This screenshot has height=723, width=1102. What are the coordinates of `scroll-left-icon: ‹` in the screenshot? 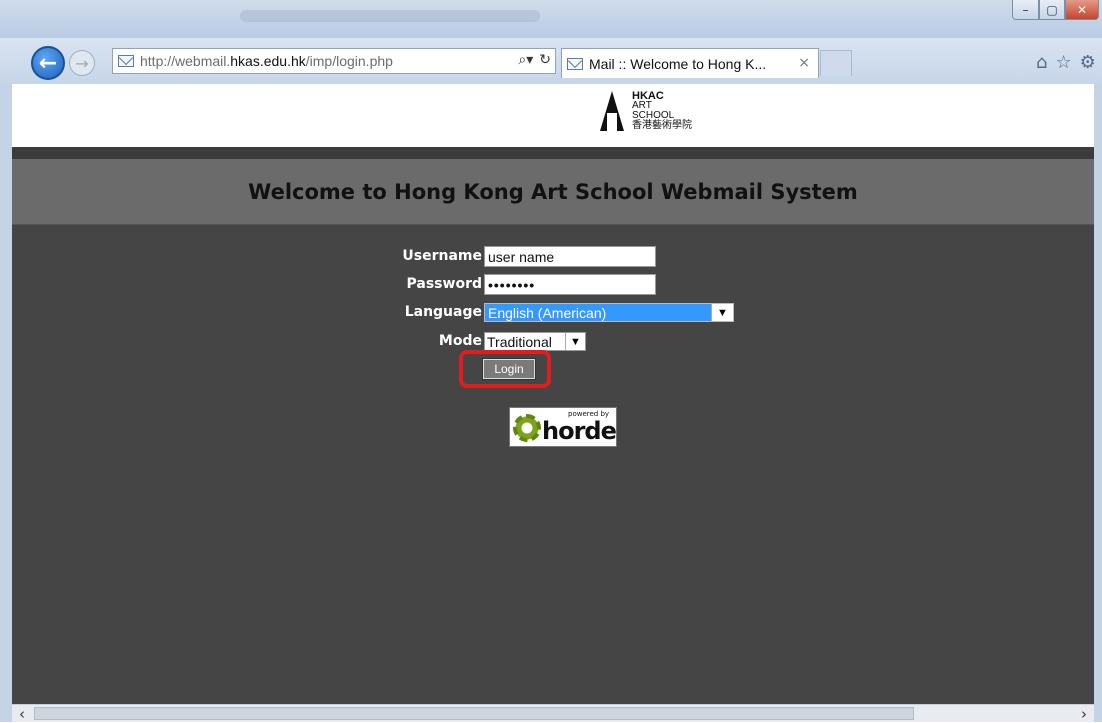 It's located at (22, 714).